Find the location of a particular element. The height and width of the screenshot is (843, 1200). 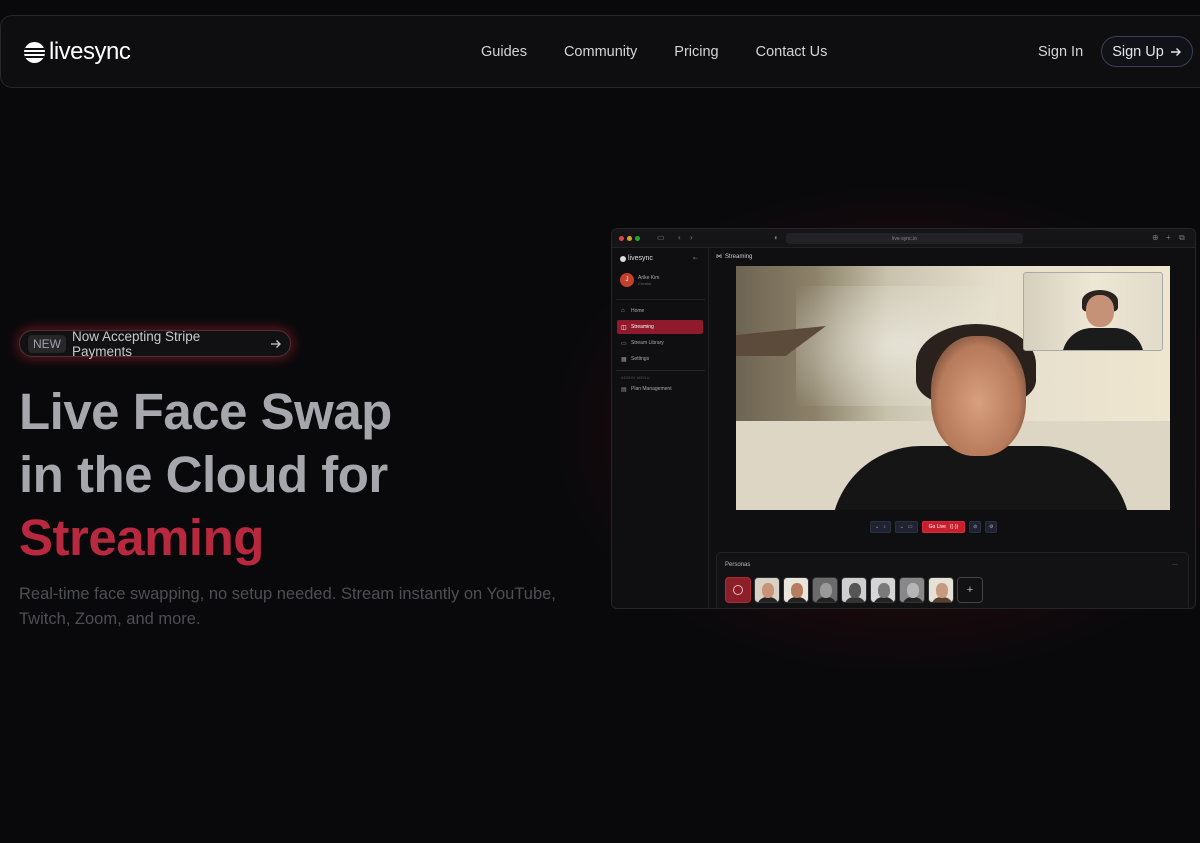

new-tab-icon: + is located at coordinates (1168, 237).